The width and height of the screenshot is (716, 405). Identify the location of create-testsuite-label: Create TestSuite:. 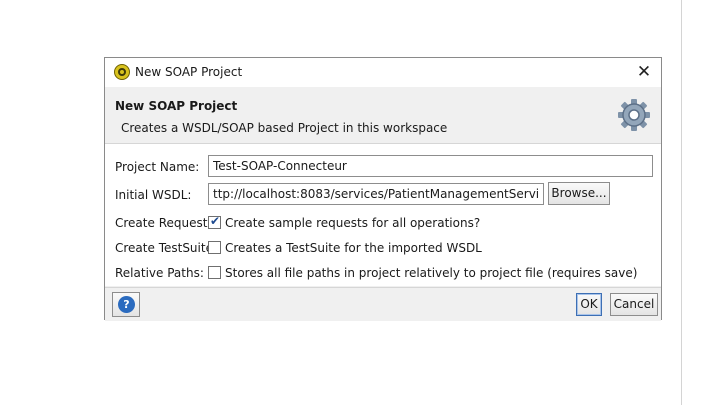
(166, 248).